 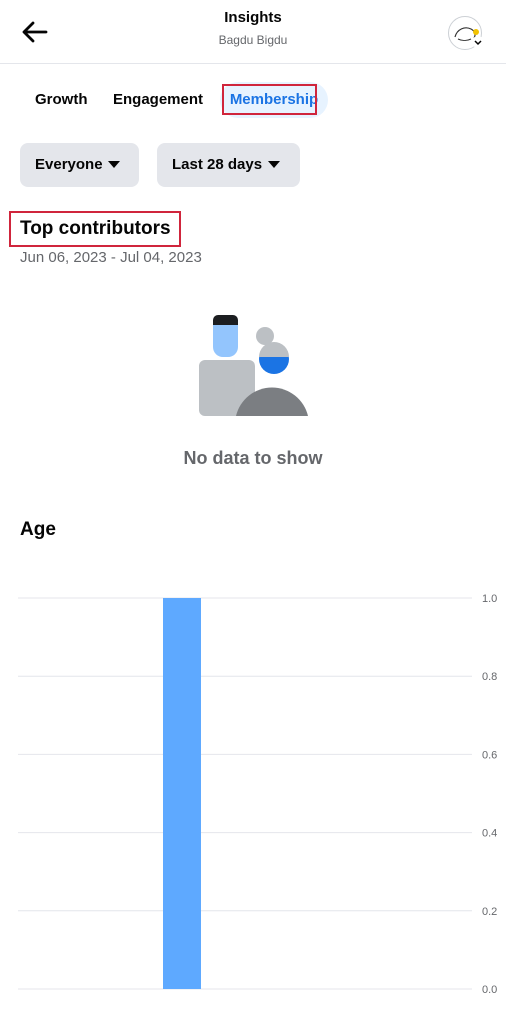 What do you see at coordinates (489, 990) in the screenshot?
I see `y-tick-label: 0.0` at bounding box center [489, 990].